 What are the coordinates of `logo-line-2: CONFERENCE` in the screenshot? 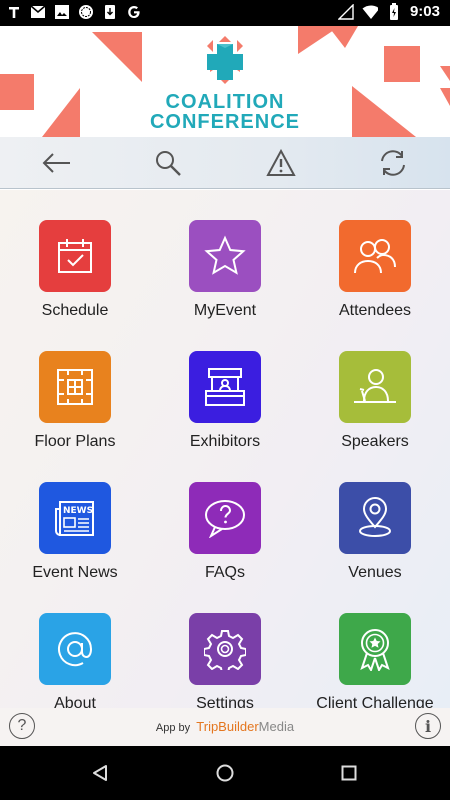 It's located at (224, 122).